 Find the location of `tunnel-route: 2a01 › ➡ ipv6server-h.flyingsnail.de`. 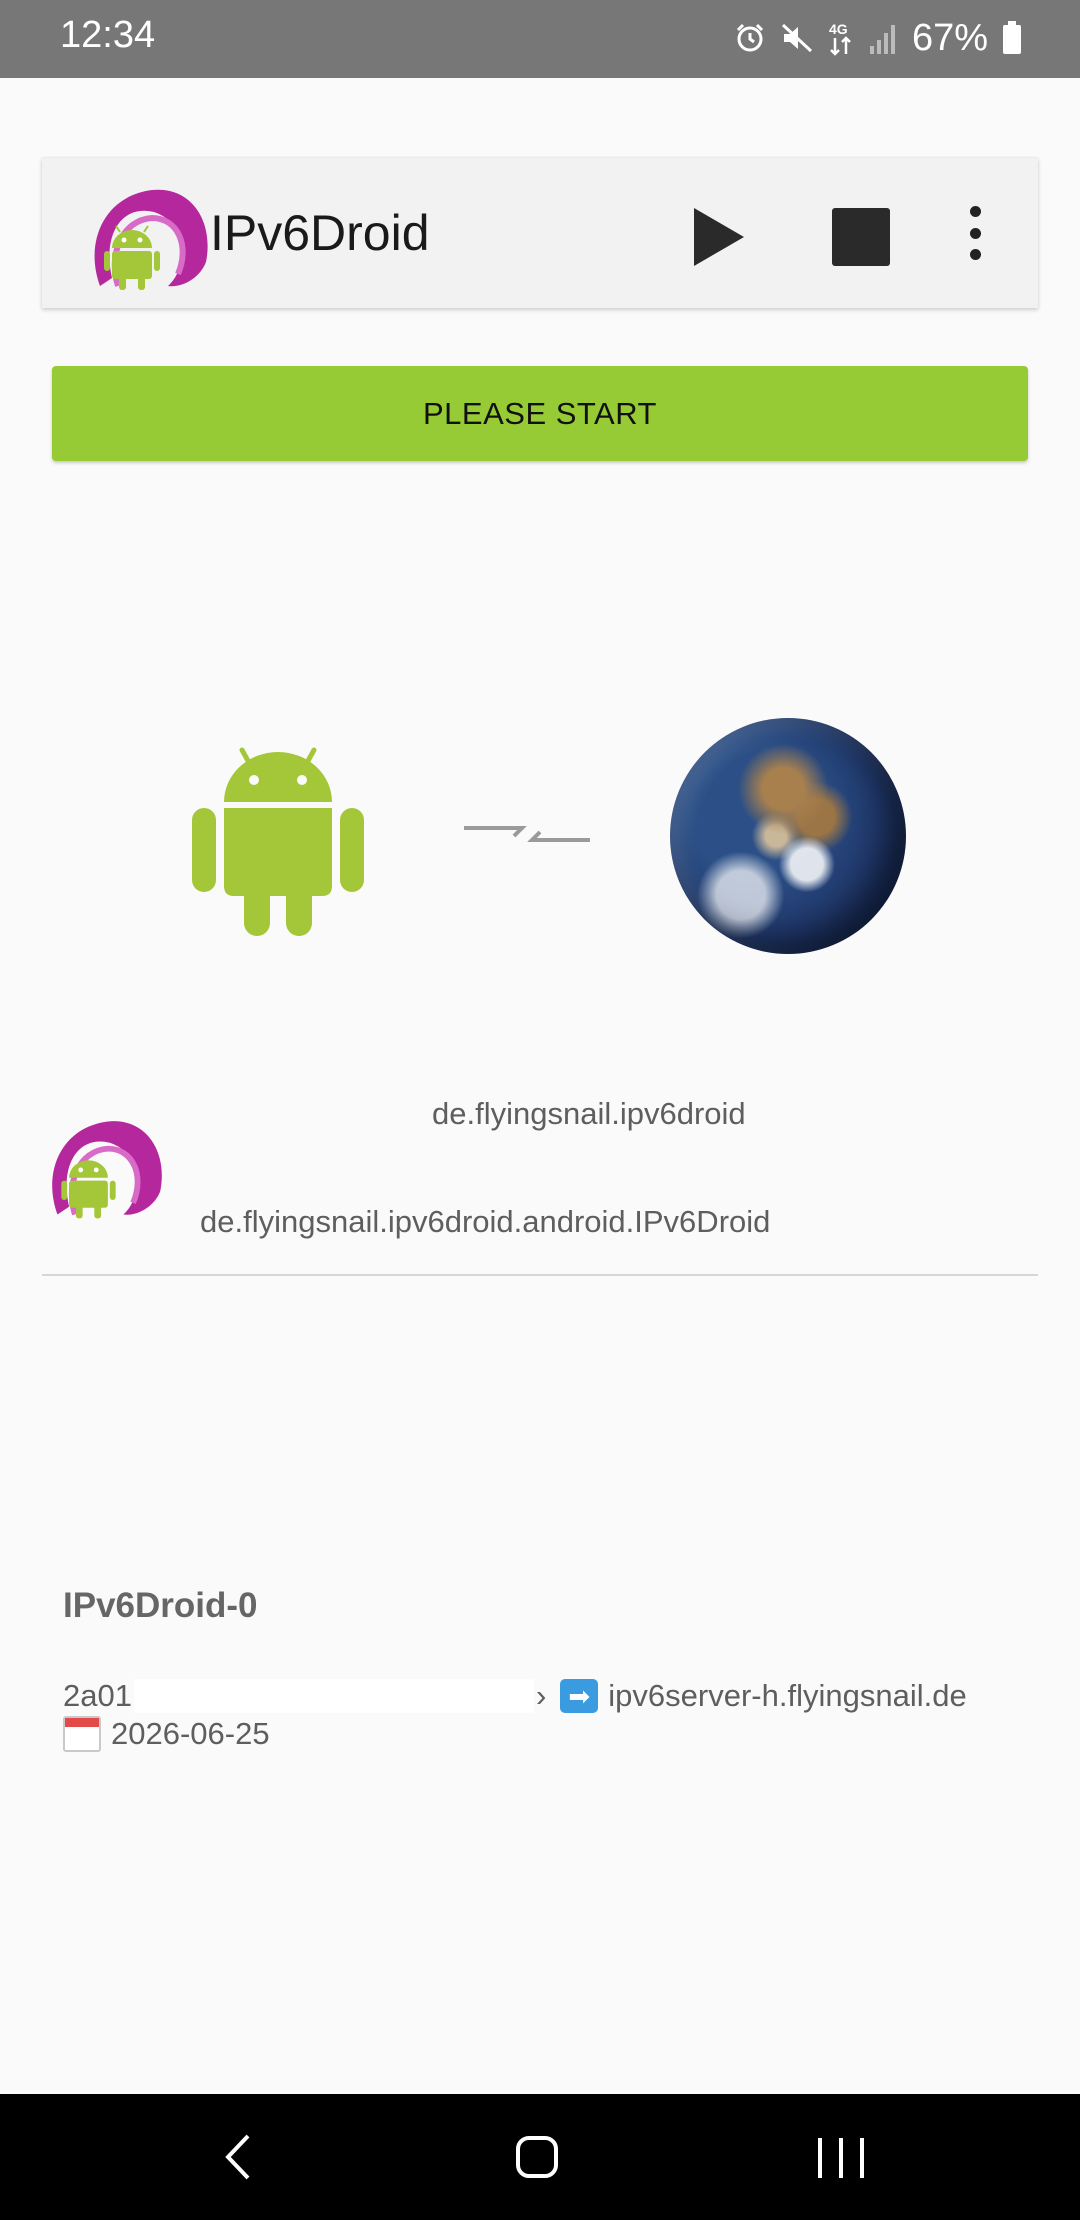

tunnel-route: 2a01 › ➡ ipv6server-h.flyingsnail.de is located at coordinates (515, 1696).